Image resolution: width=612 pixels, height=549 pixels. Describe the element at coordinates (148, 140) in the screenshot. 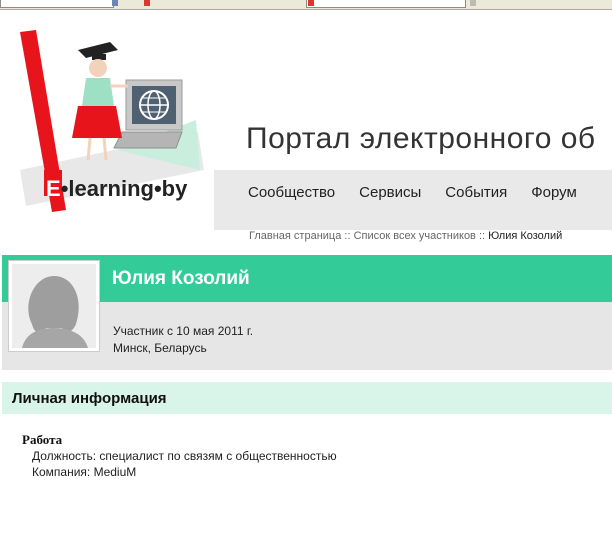

I see `keyboard-shape` at that location.